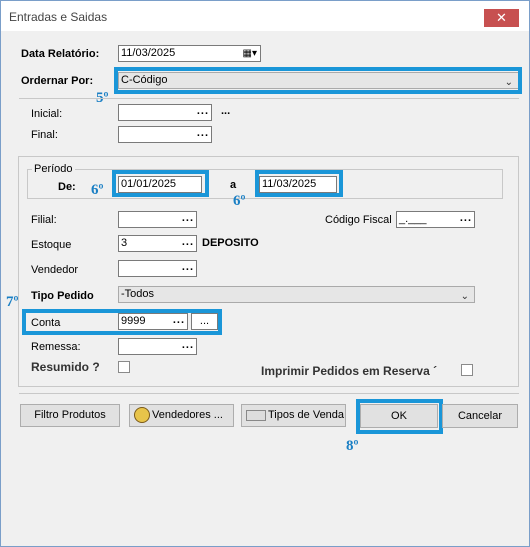 This screenshot has width=530, height=547. I want to click on title-bar: Entradas e Saidas ✕, so click(265, 16).